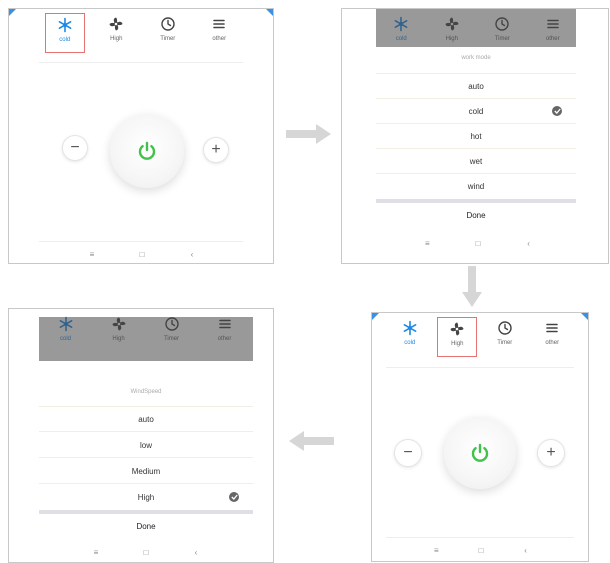 This screenshot has height=563, width=610. I want to click on sheet-title: work mode, so click(476, 58).